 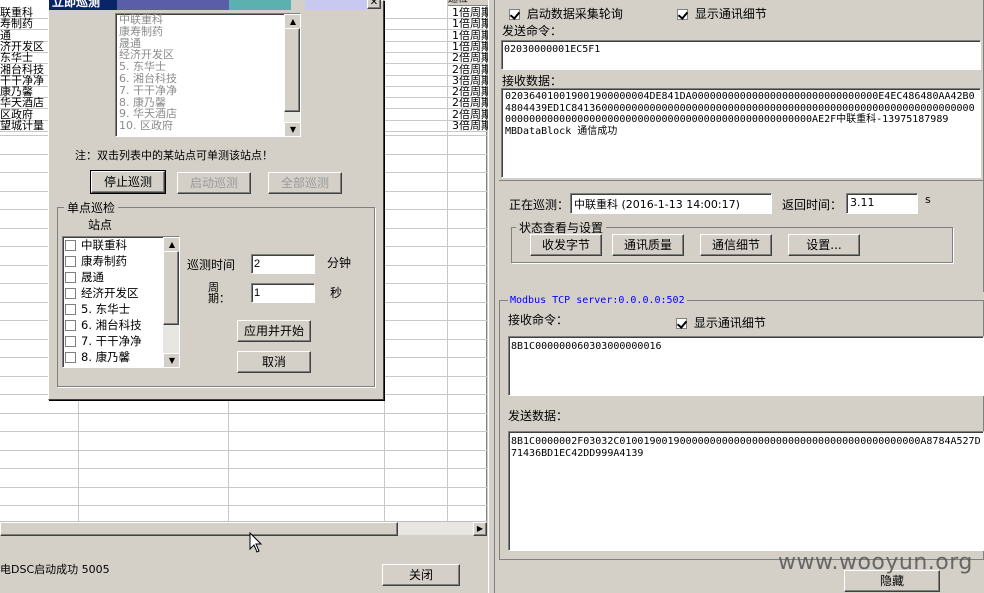 What do you see at coordinates (214, 183) in the screenshot?
I see `start-patrol-button: 启动巡测` at bounding box center [214, 183].